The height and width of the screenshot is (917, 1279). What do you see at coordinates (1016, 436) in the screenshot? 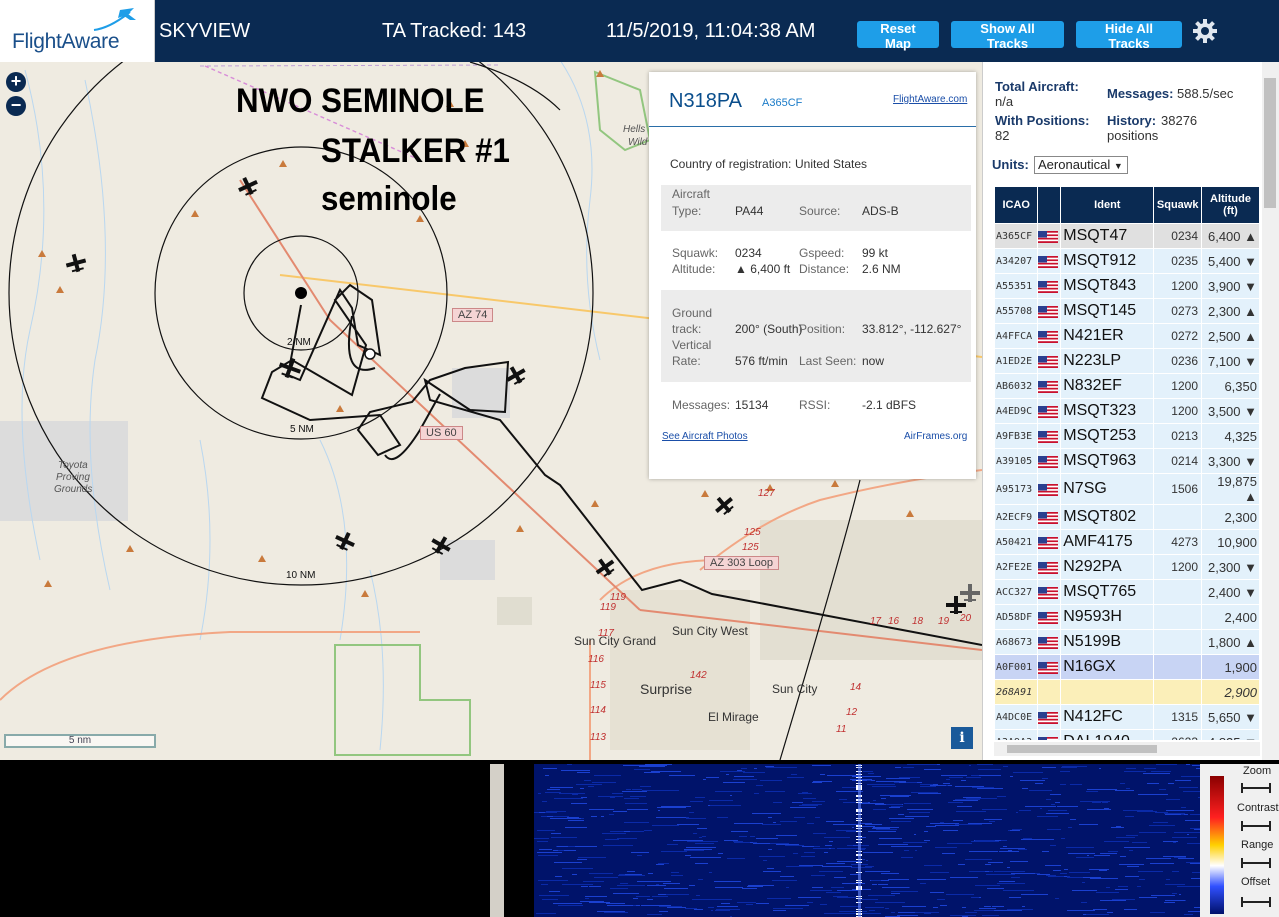
I see `cell-icao: A9FB3E` at bounding box center [1016, 436].